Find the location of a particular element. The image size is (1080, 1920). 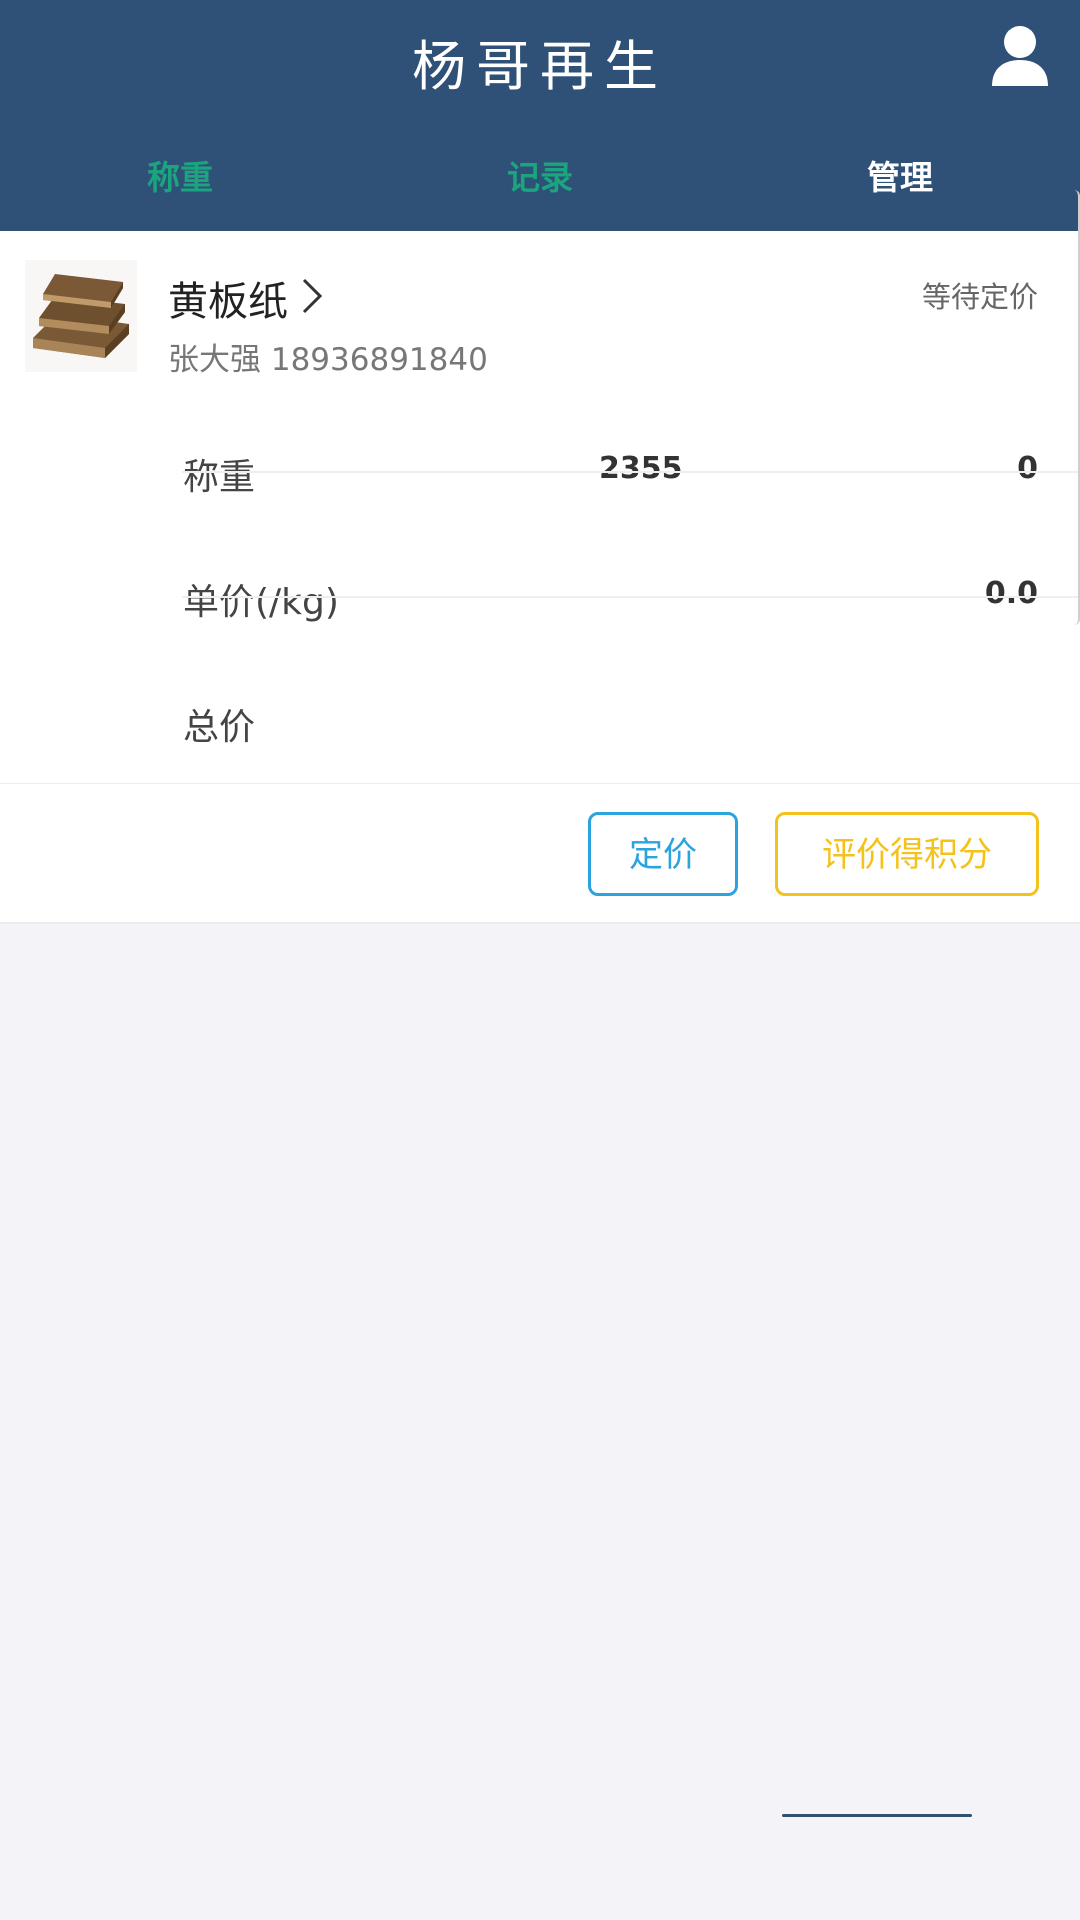

tab-bar: 称重 记录 管理 is located at coordinates (540, 178).